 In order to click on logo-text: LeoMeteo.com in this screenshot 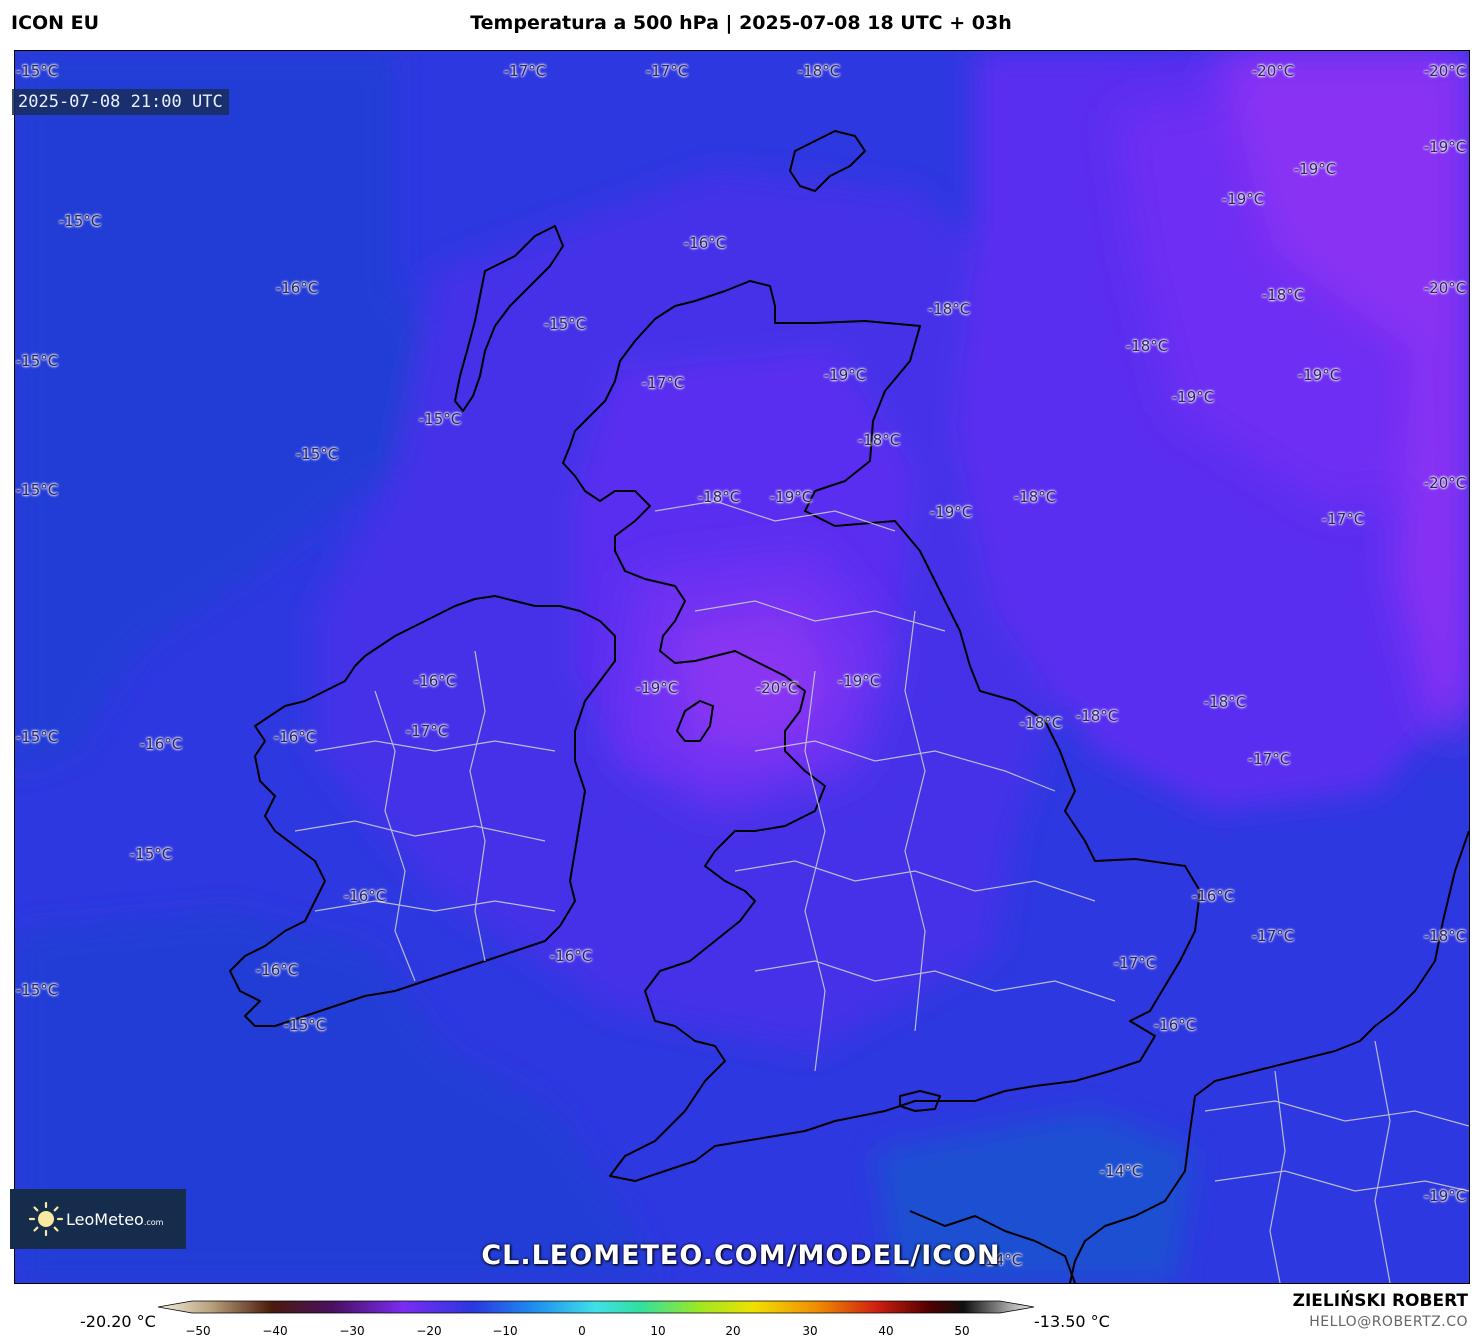, I will do `click(114, 1219)`.